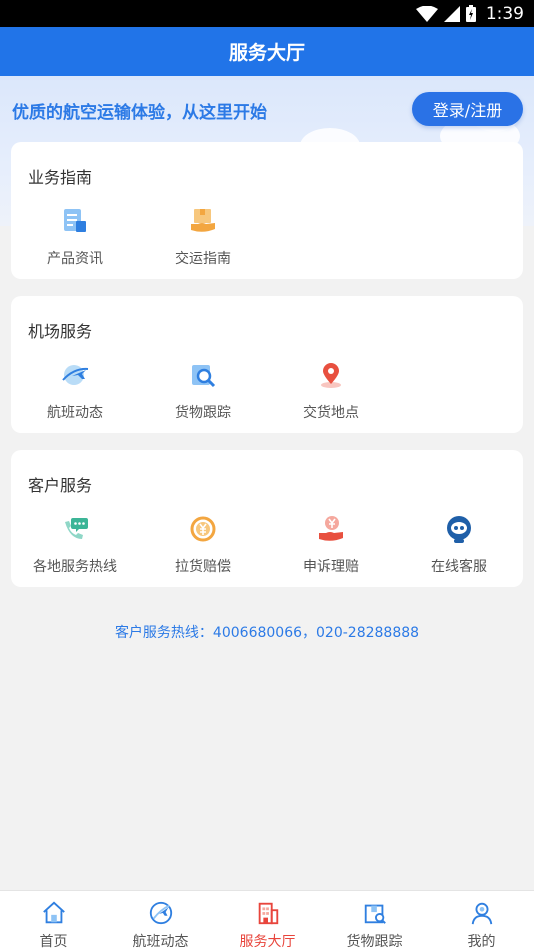  I want to click on section-customer-service: 客户服务 各地服务热线 拉货赔偿 申诉理赔 在线客服, so click(267, 518).